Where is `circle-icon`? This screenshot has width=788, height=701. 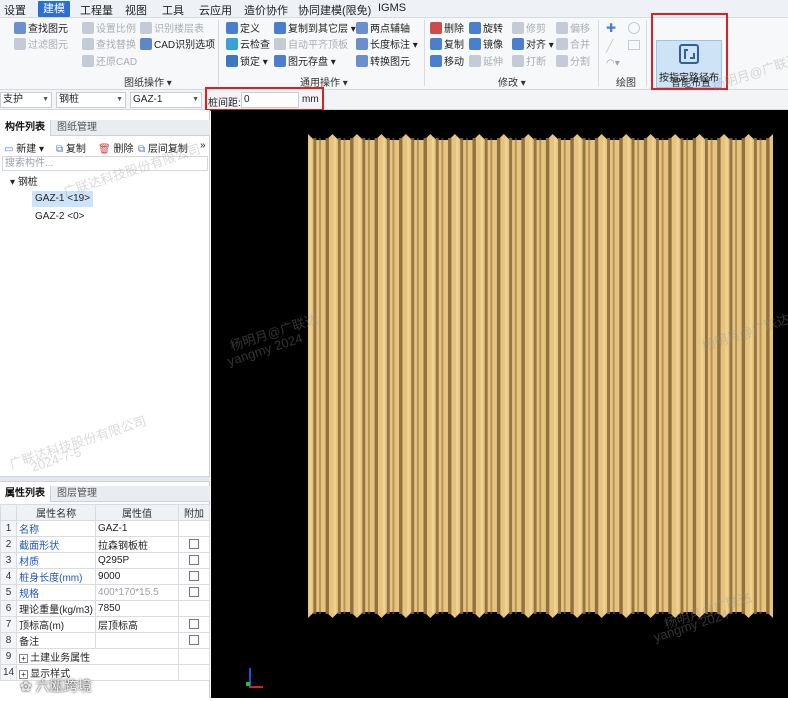
circle-icon is located at coordinates (634, 28).